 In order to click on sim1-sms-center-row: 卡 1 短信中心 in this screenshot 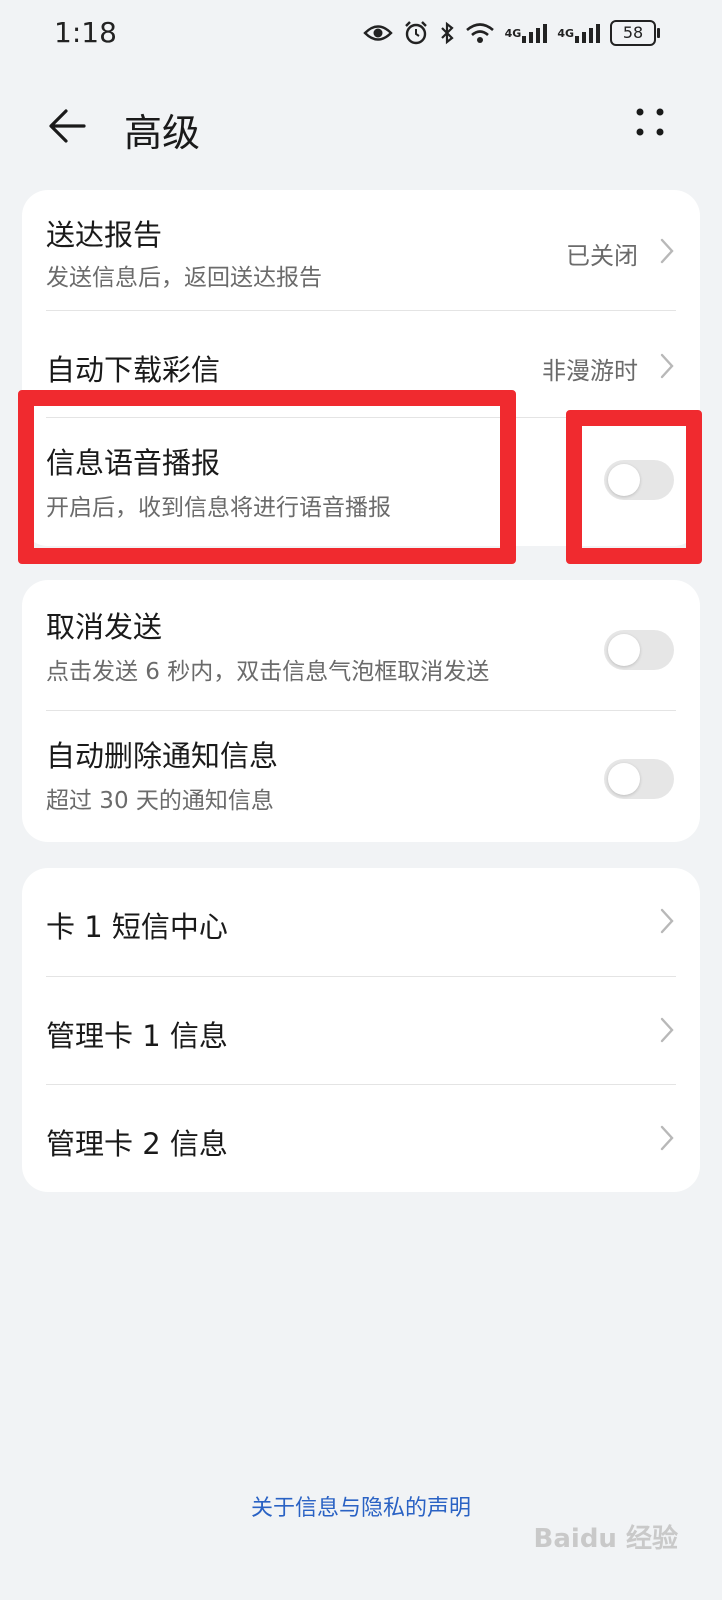, I will do `click(361, 922)`.